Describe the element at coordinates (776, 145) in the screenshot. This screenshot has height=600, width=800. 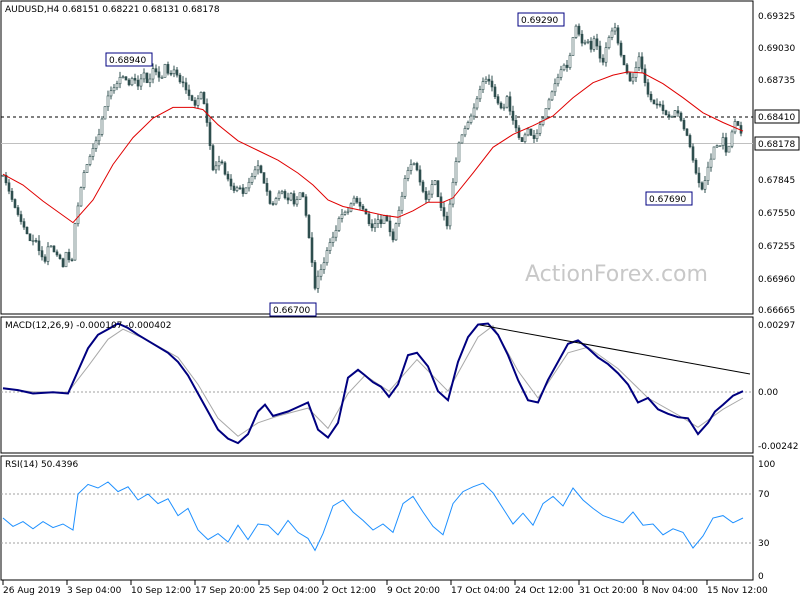
I see `svg-text: 0.68178` at that location.